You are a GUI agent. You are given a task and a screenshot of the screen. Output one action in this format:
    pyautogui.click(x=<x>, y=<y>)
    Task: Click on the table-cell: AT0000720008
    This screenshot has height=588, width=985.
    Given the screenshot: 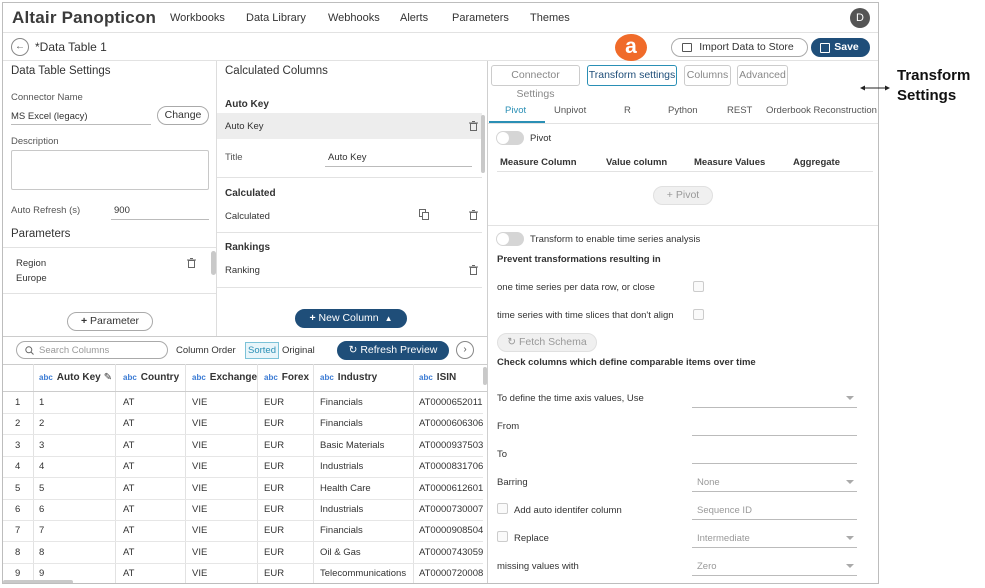 What is the action you would take?
    pyautogui.click(x=451, y=574)
    